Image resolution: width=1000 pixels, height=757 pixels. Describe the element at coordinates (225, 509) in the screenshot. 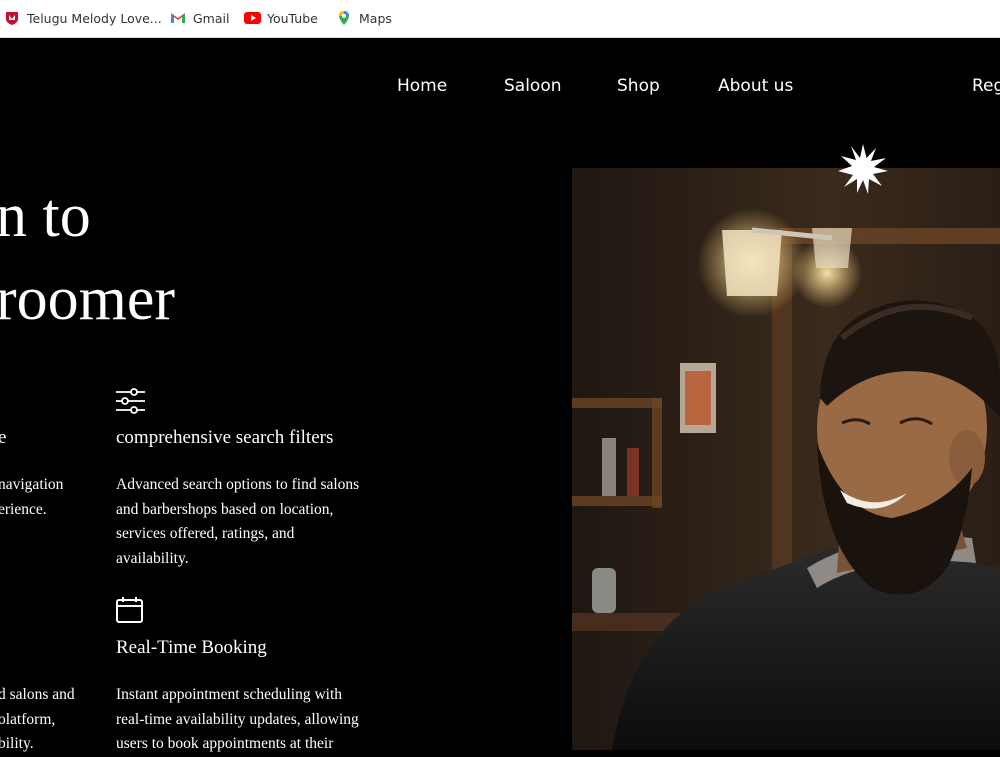

I see `text-line: and barbershops based on location,` at that location.